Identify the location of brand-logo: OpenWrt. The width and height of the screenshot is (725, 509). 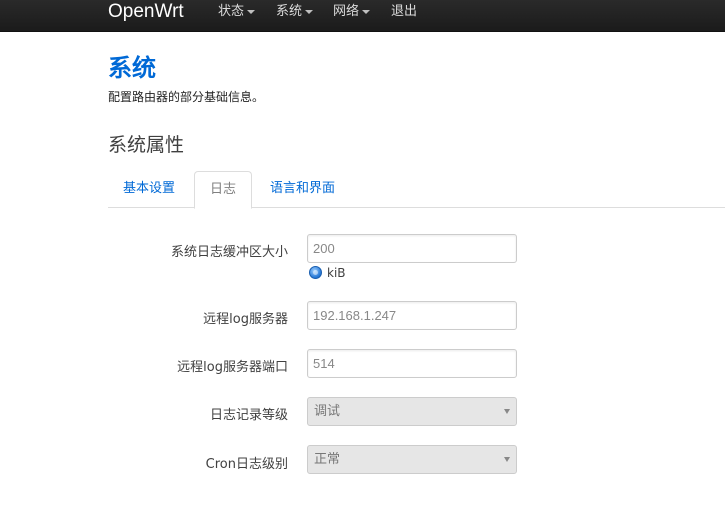
(146, 12).